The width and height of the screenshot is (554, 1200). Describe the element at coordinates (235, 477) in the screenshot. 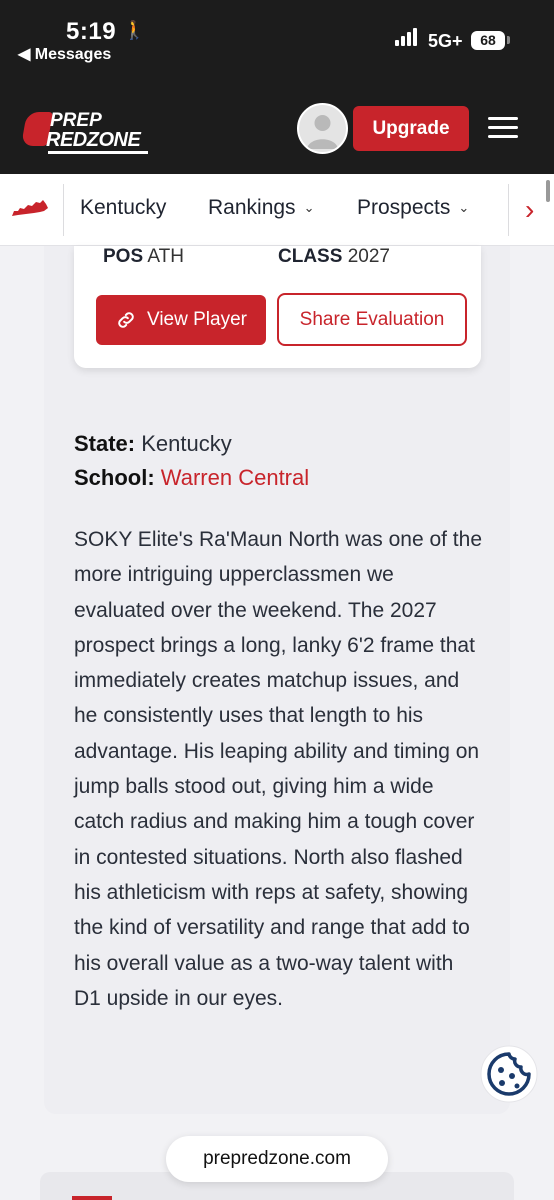

I see `school-link: Warren Central` at that location.